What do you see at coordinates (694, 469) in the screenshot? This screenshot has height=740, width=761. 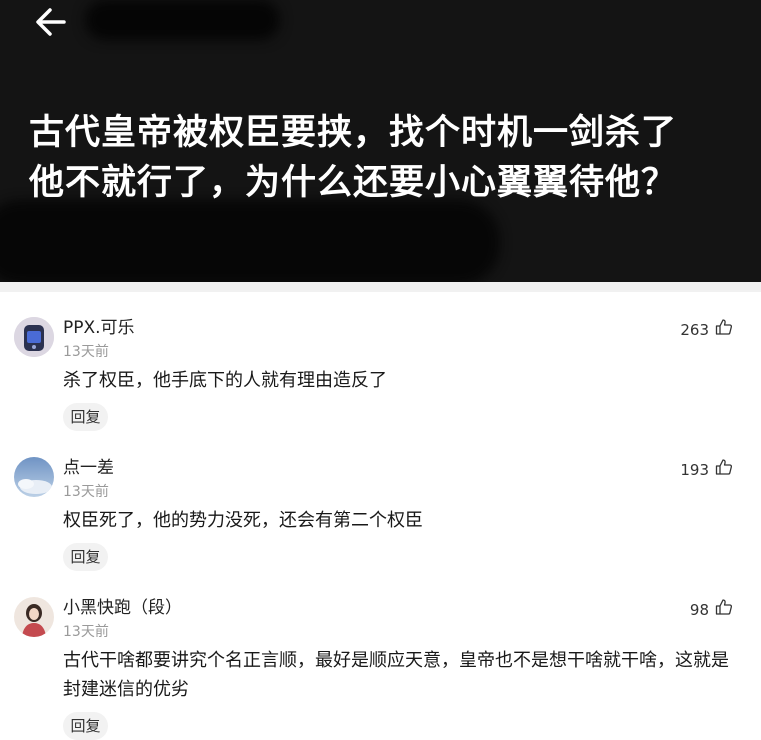 I see `like-count: 193` at bounding box center [694, 469].